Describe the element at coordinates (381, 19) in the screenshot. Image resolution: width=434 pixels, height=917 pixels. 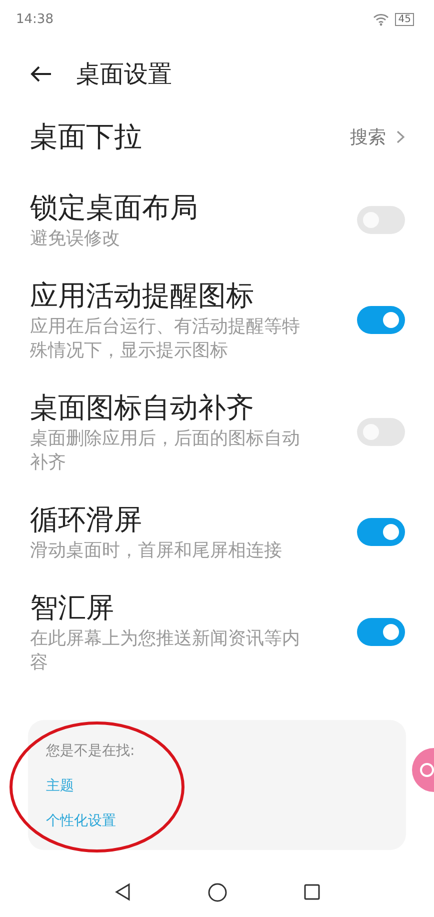
I see `wifi-icon` at that location.